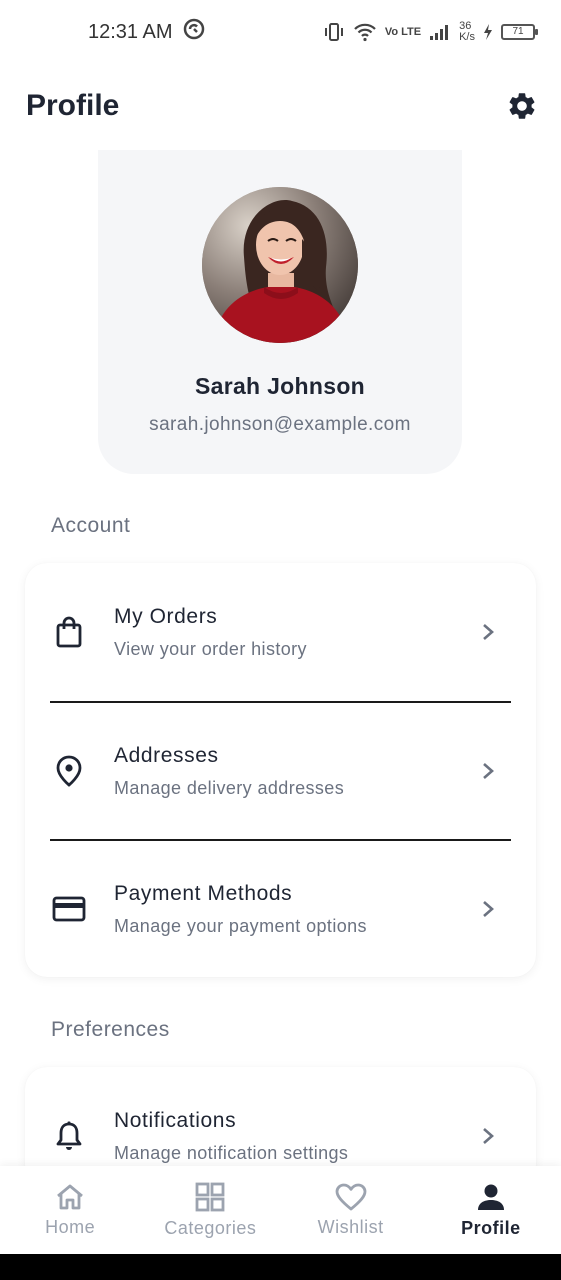 This screenshot has height=1280, width=561. What do you see at coordinates (229, 787) in the screenshot?
I see `menu-item-subtitle: Manage delivery addresses` at bounding box center [229, 787].